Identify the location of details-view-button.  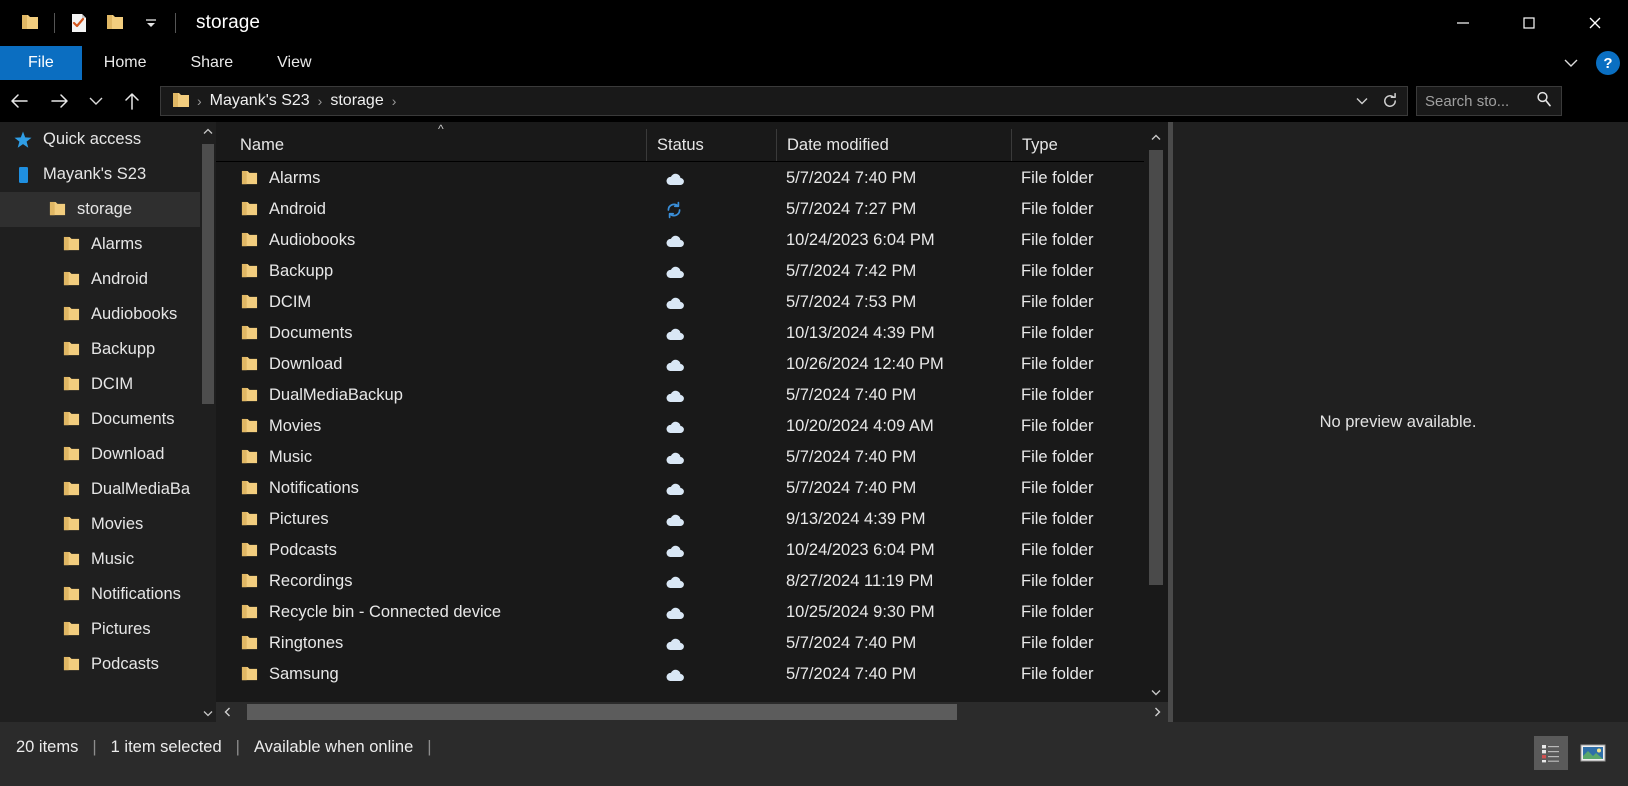
(1551, 753).